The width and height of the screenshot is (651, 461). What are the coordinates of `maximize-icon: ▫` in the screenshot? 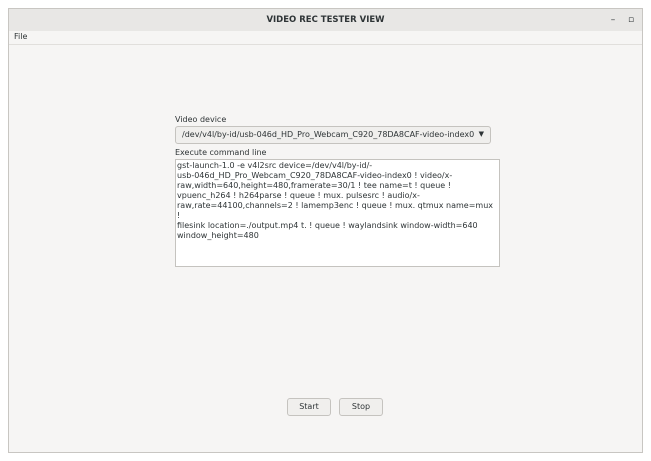 It's located at (631, 20).